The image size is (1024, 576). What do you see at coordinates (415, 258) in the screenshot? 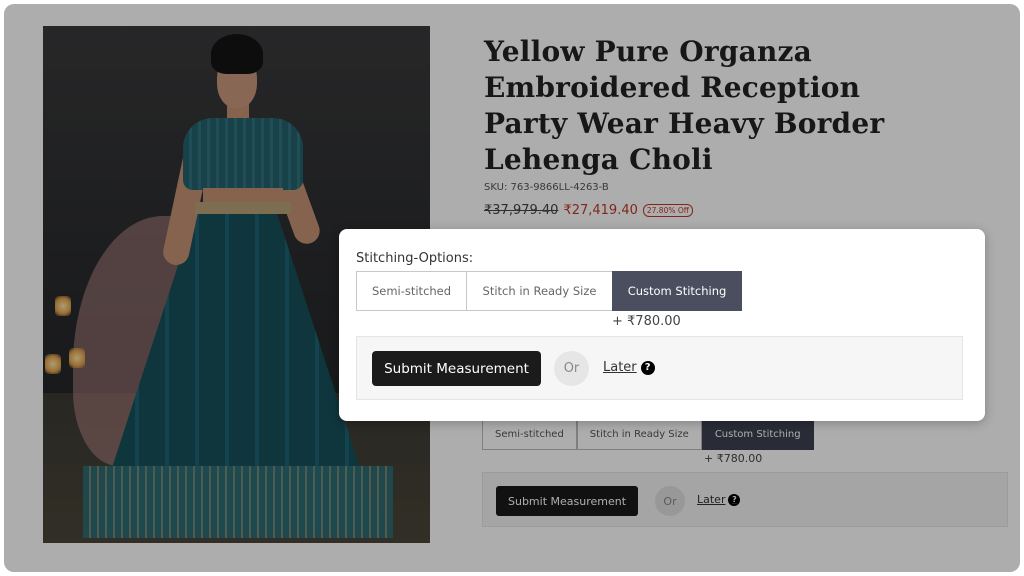
I see `stitching-options-label: Stitching-Options:` at bounding box center [415, 258].